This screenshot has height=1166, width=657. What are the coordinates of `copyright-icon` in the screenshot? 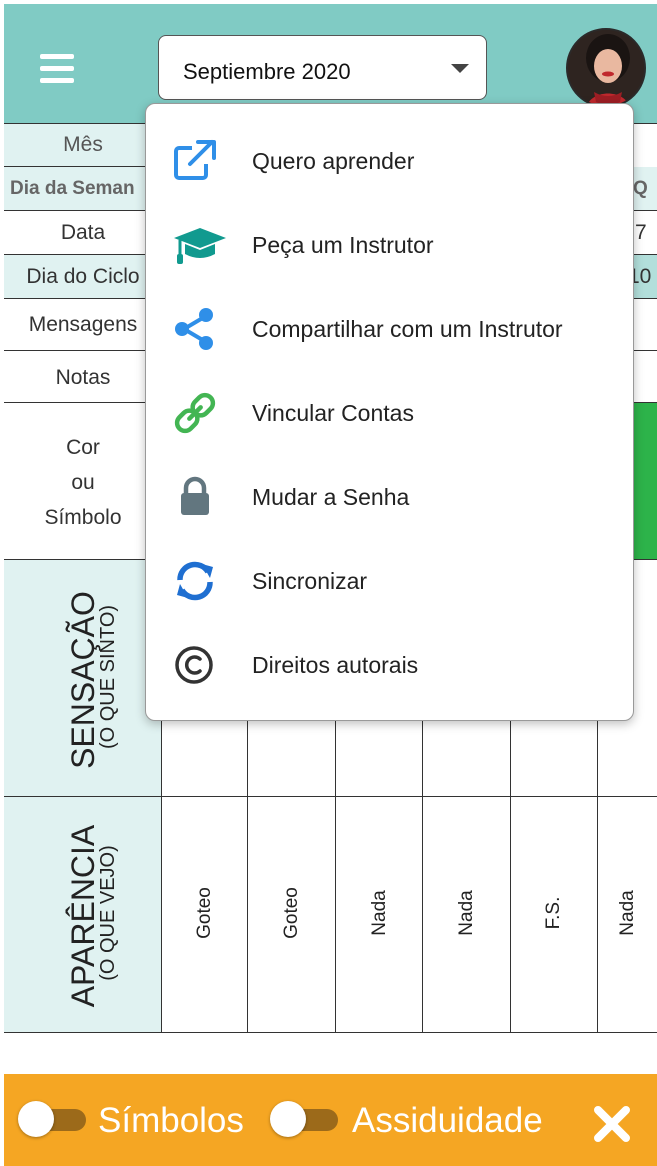 It's located at (195, 665).